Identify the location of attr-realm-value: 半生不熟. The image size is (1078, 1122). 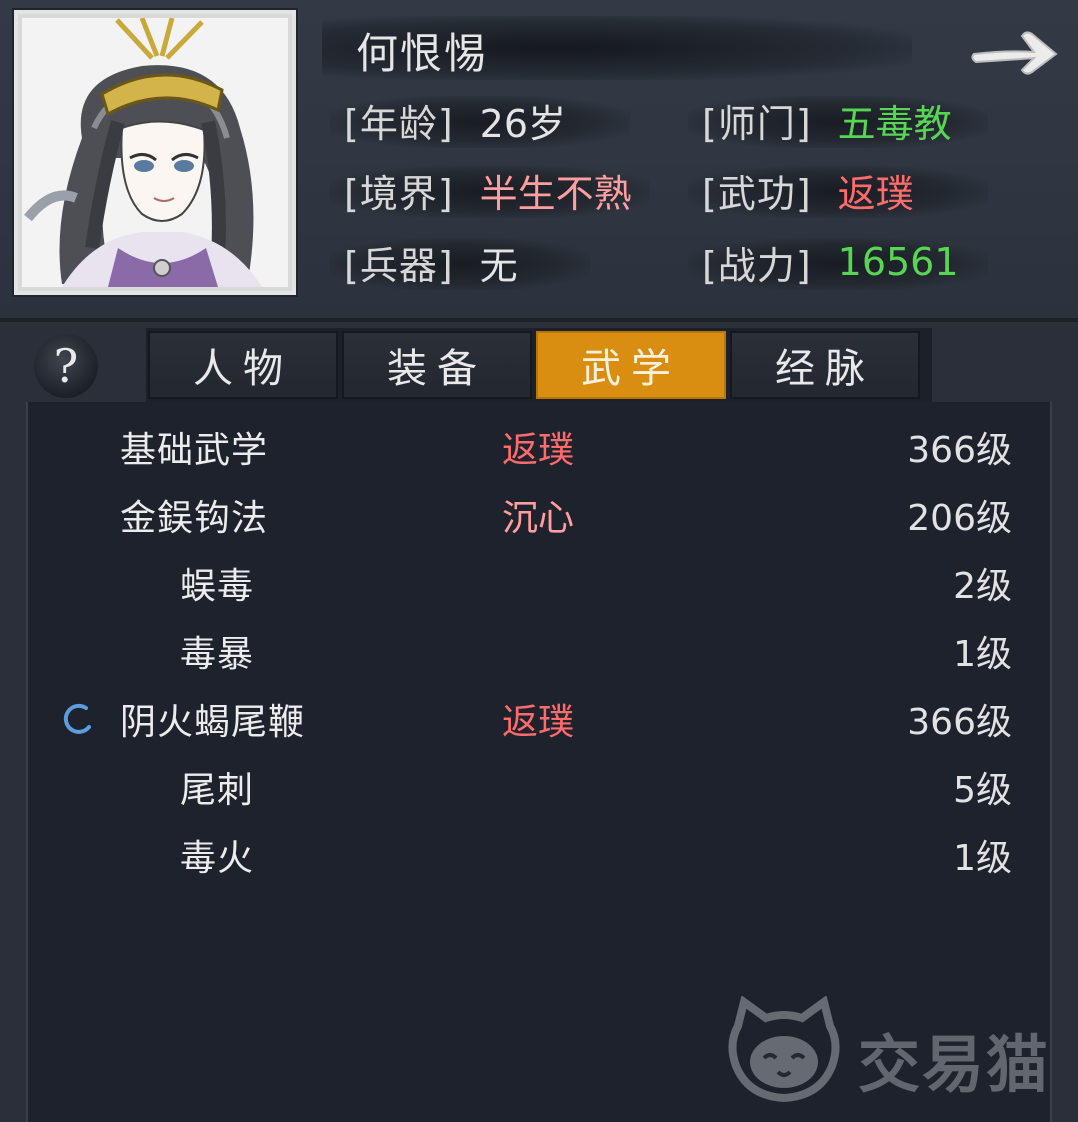
(555, 193).